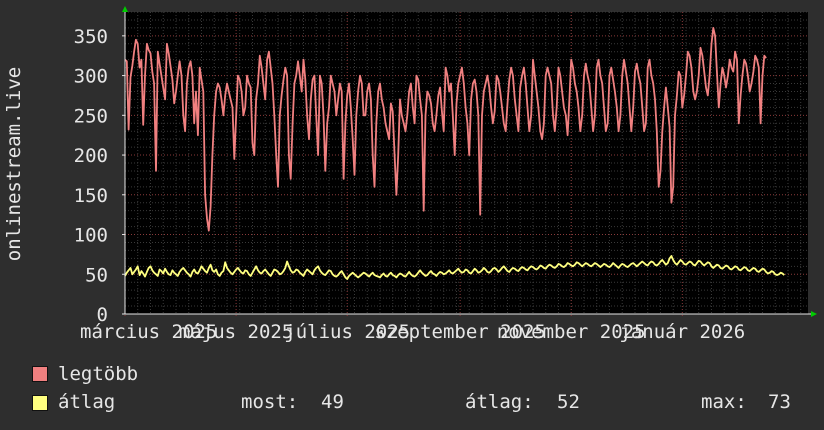 Image resolution: width=824 pixels, height=430 pixels. I want to click on y-axis-arrow-icon, so click(125, 9).